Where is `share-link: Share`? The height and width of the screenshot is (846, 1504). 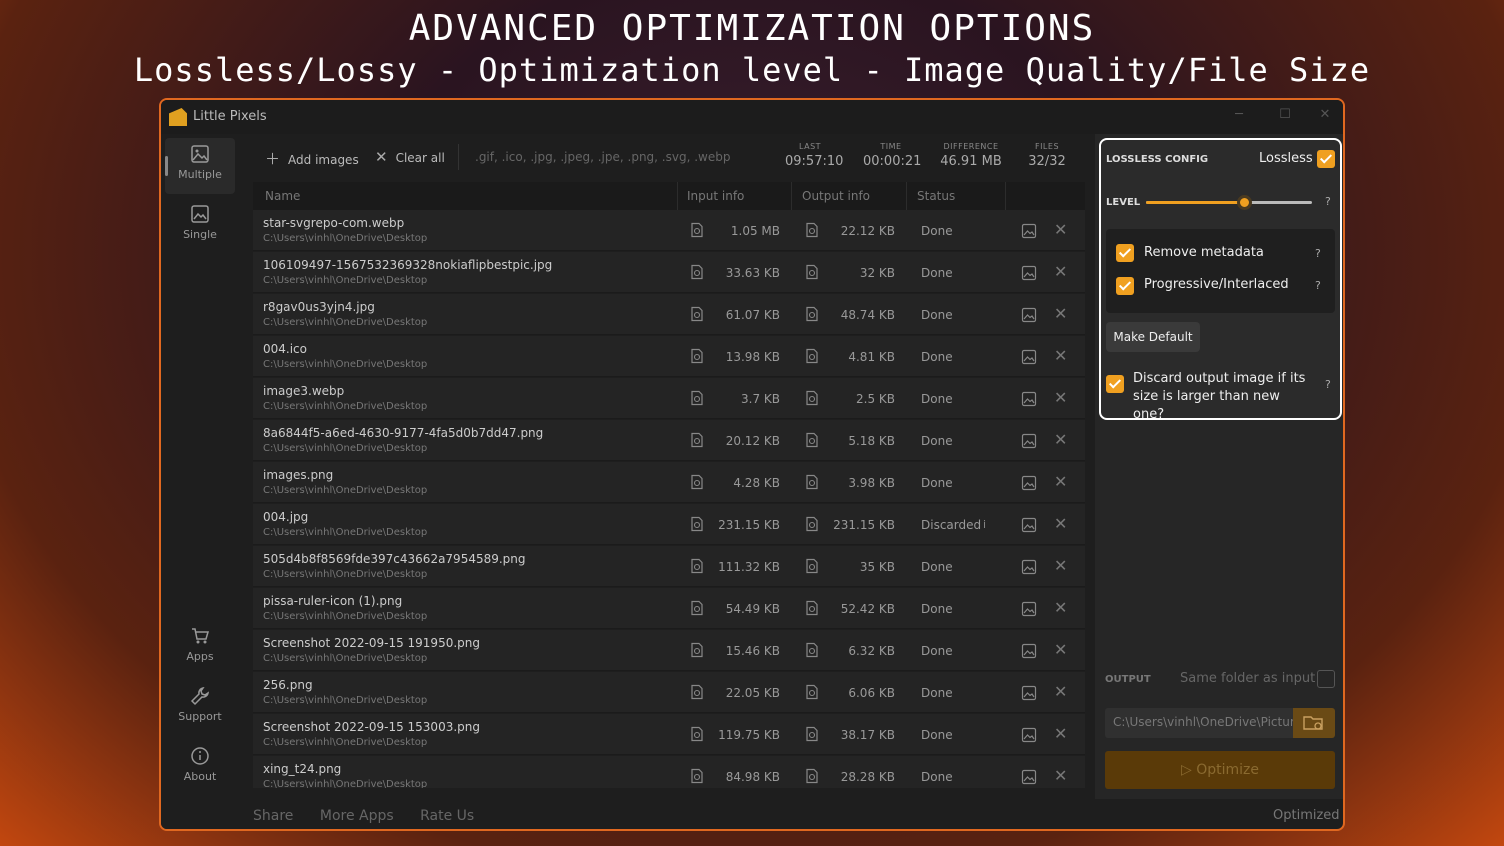 share-link: Share is located at coordinates (273, 816).